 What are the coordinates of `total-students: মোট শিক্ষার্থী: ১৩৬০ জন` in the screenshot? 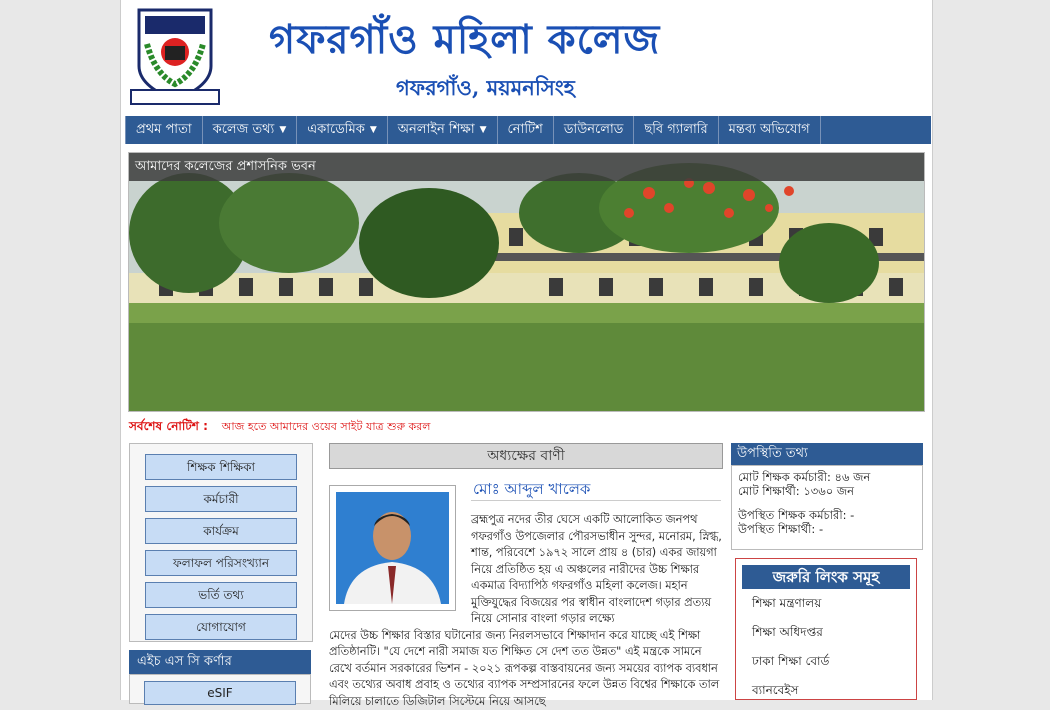 It's located at (796, 491).